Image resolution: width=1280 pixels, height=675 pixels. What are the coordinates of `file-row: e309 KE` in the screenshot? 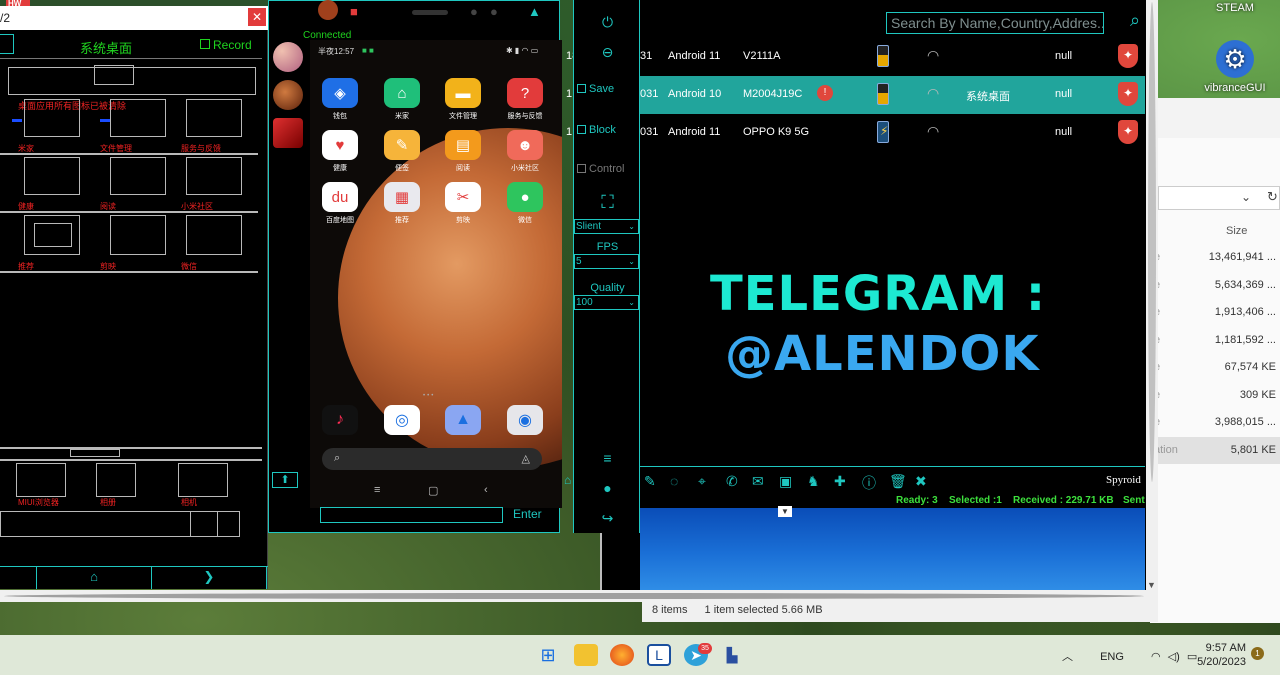 It's located at (1215, 395).